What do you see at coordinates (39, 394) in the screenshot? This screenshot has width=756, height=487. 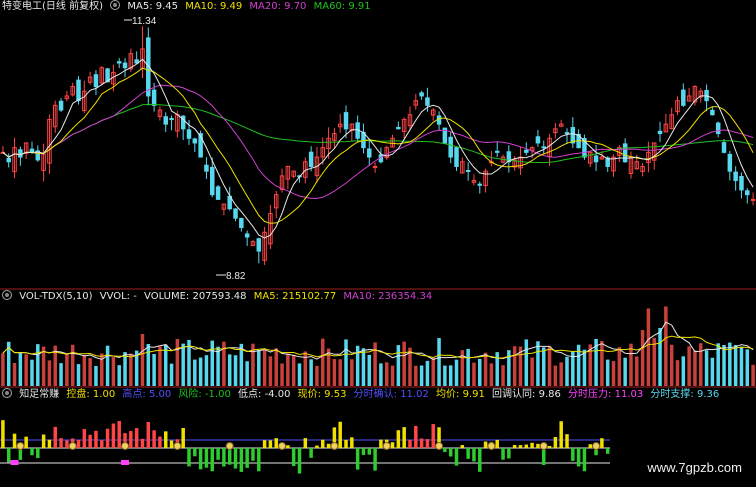 I see `indicator-name: 知足常赚` at bounding box center [39, 394].